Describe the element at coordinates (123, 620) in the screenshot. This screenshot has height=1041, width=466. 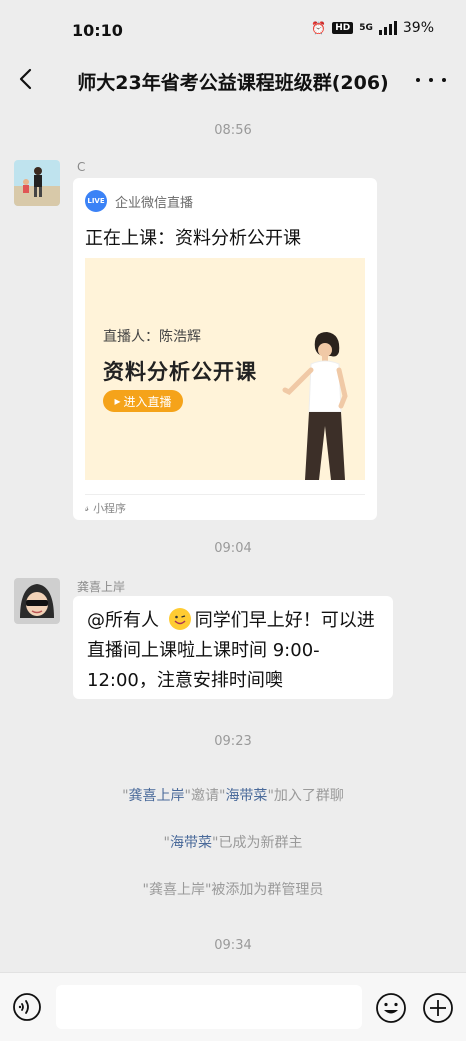
I see `mention-text: @所有人` at that location.